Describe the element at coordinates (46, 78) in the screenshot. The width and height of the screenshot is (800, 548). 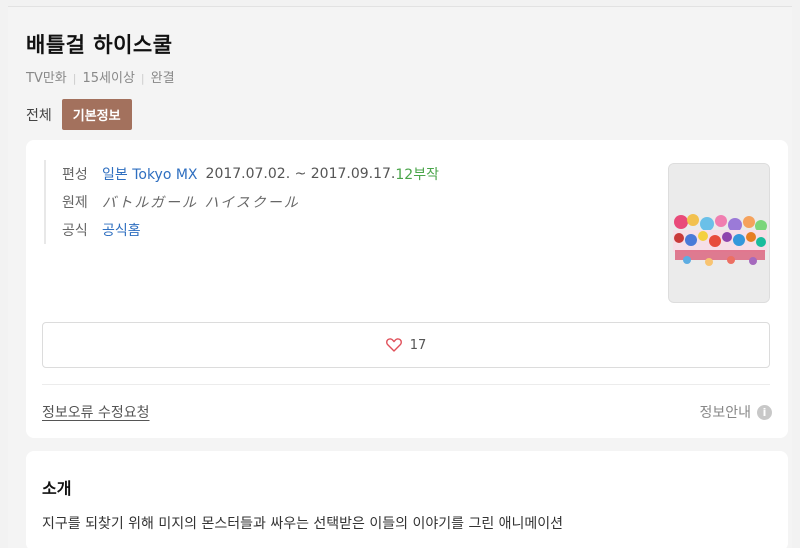
I see `meta-genre: TV만화` at that location.